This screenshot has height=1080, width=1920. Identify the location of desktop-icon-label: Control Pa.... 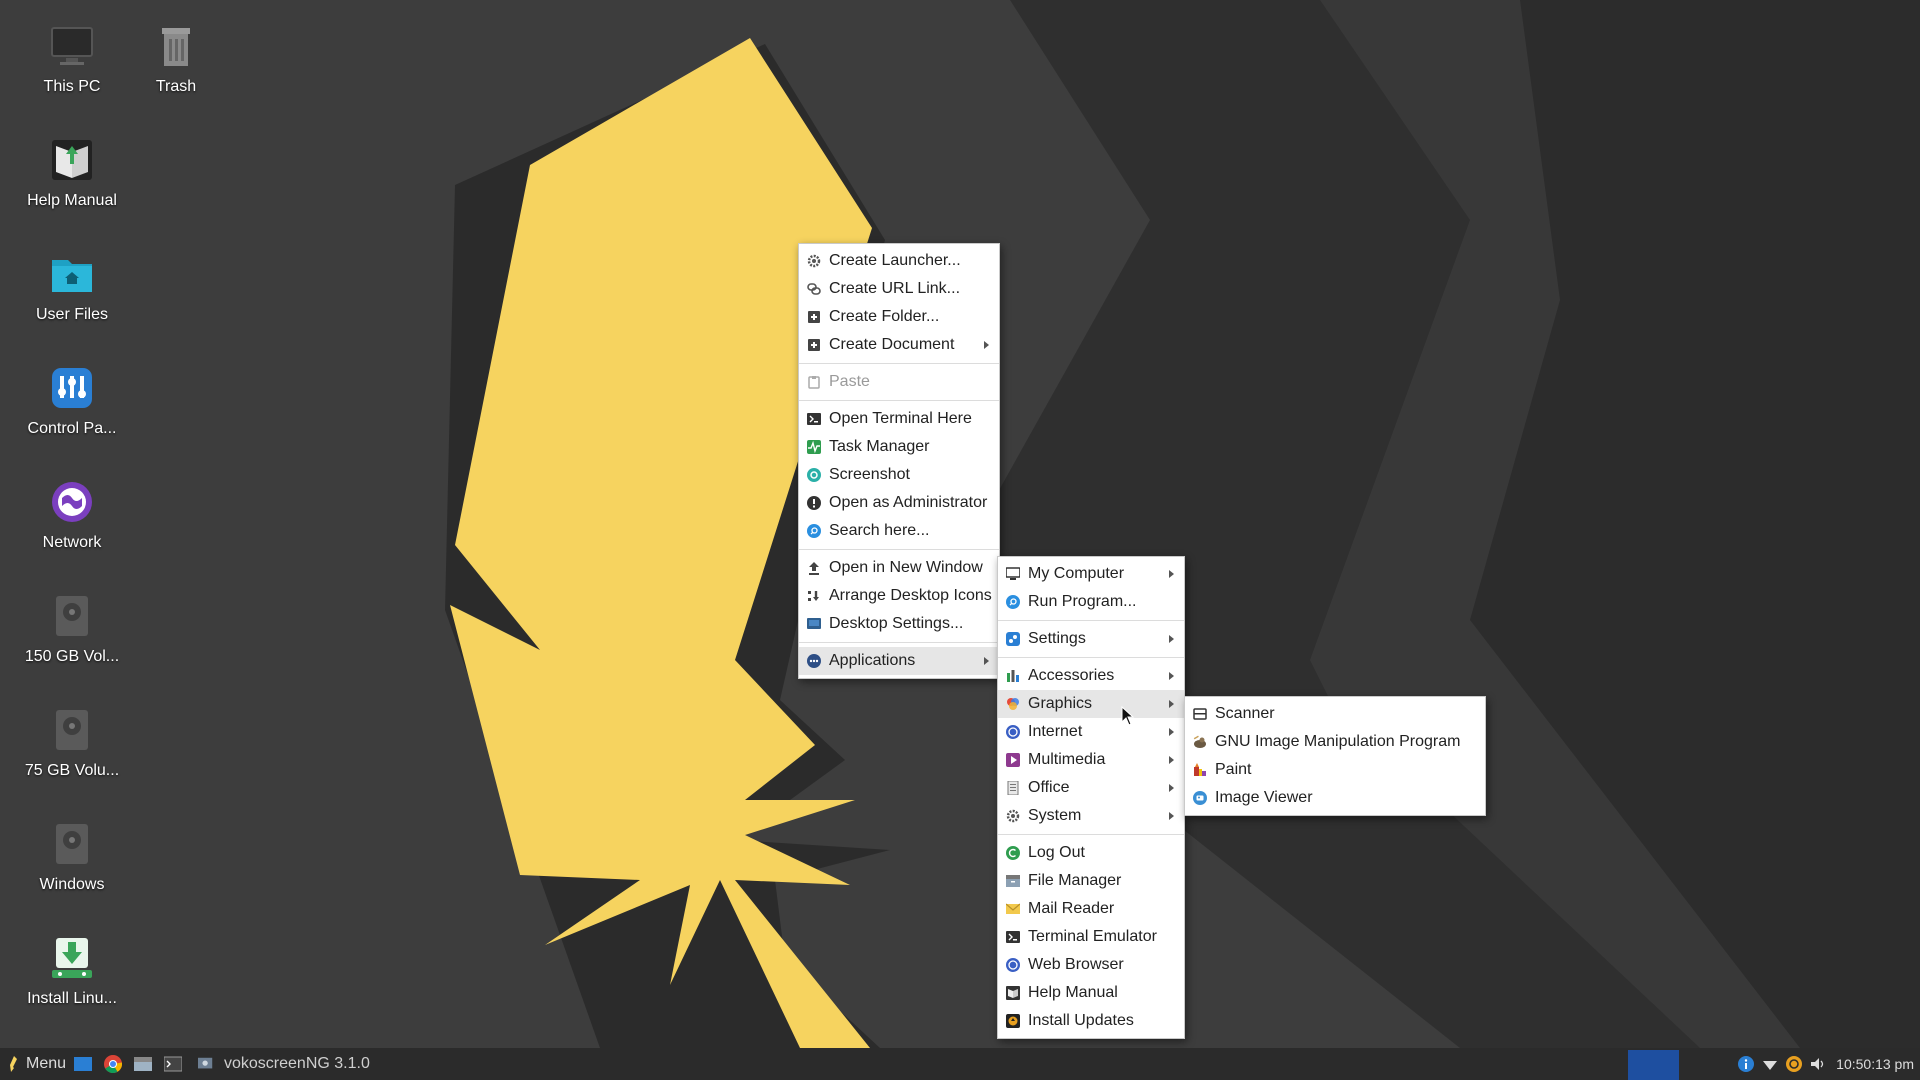
(72, 428).